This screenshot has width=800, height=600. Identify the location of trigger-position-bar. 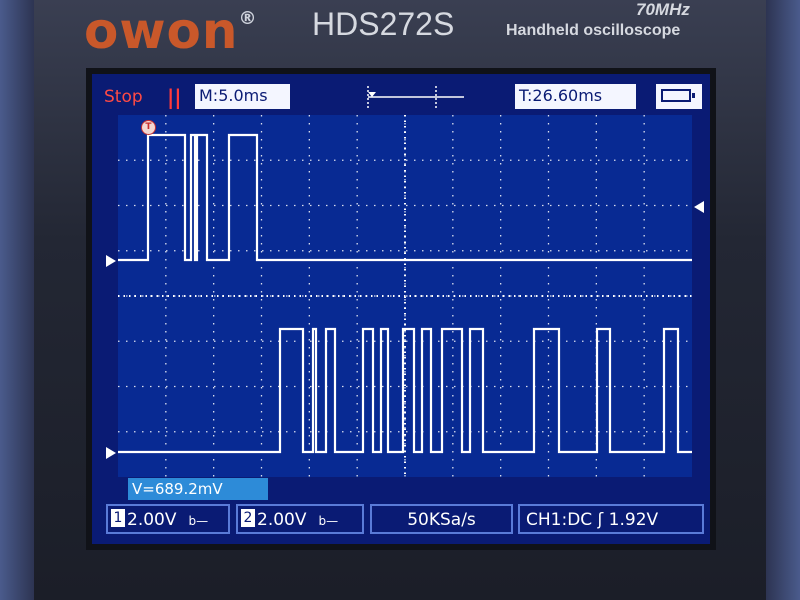
(415, 97).